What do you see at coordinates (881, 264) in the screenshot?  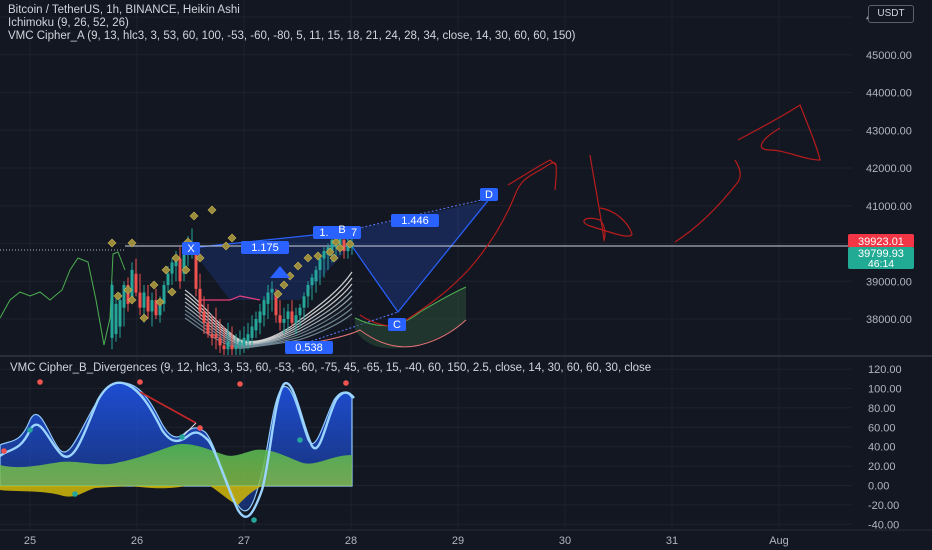 I see `bar-countdown-label: 46:14` at bounding box center [881, 264].